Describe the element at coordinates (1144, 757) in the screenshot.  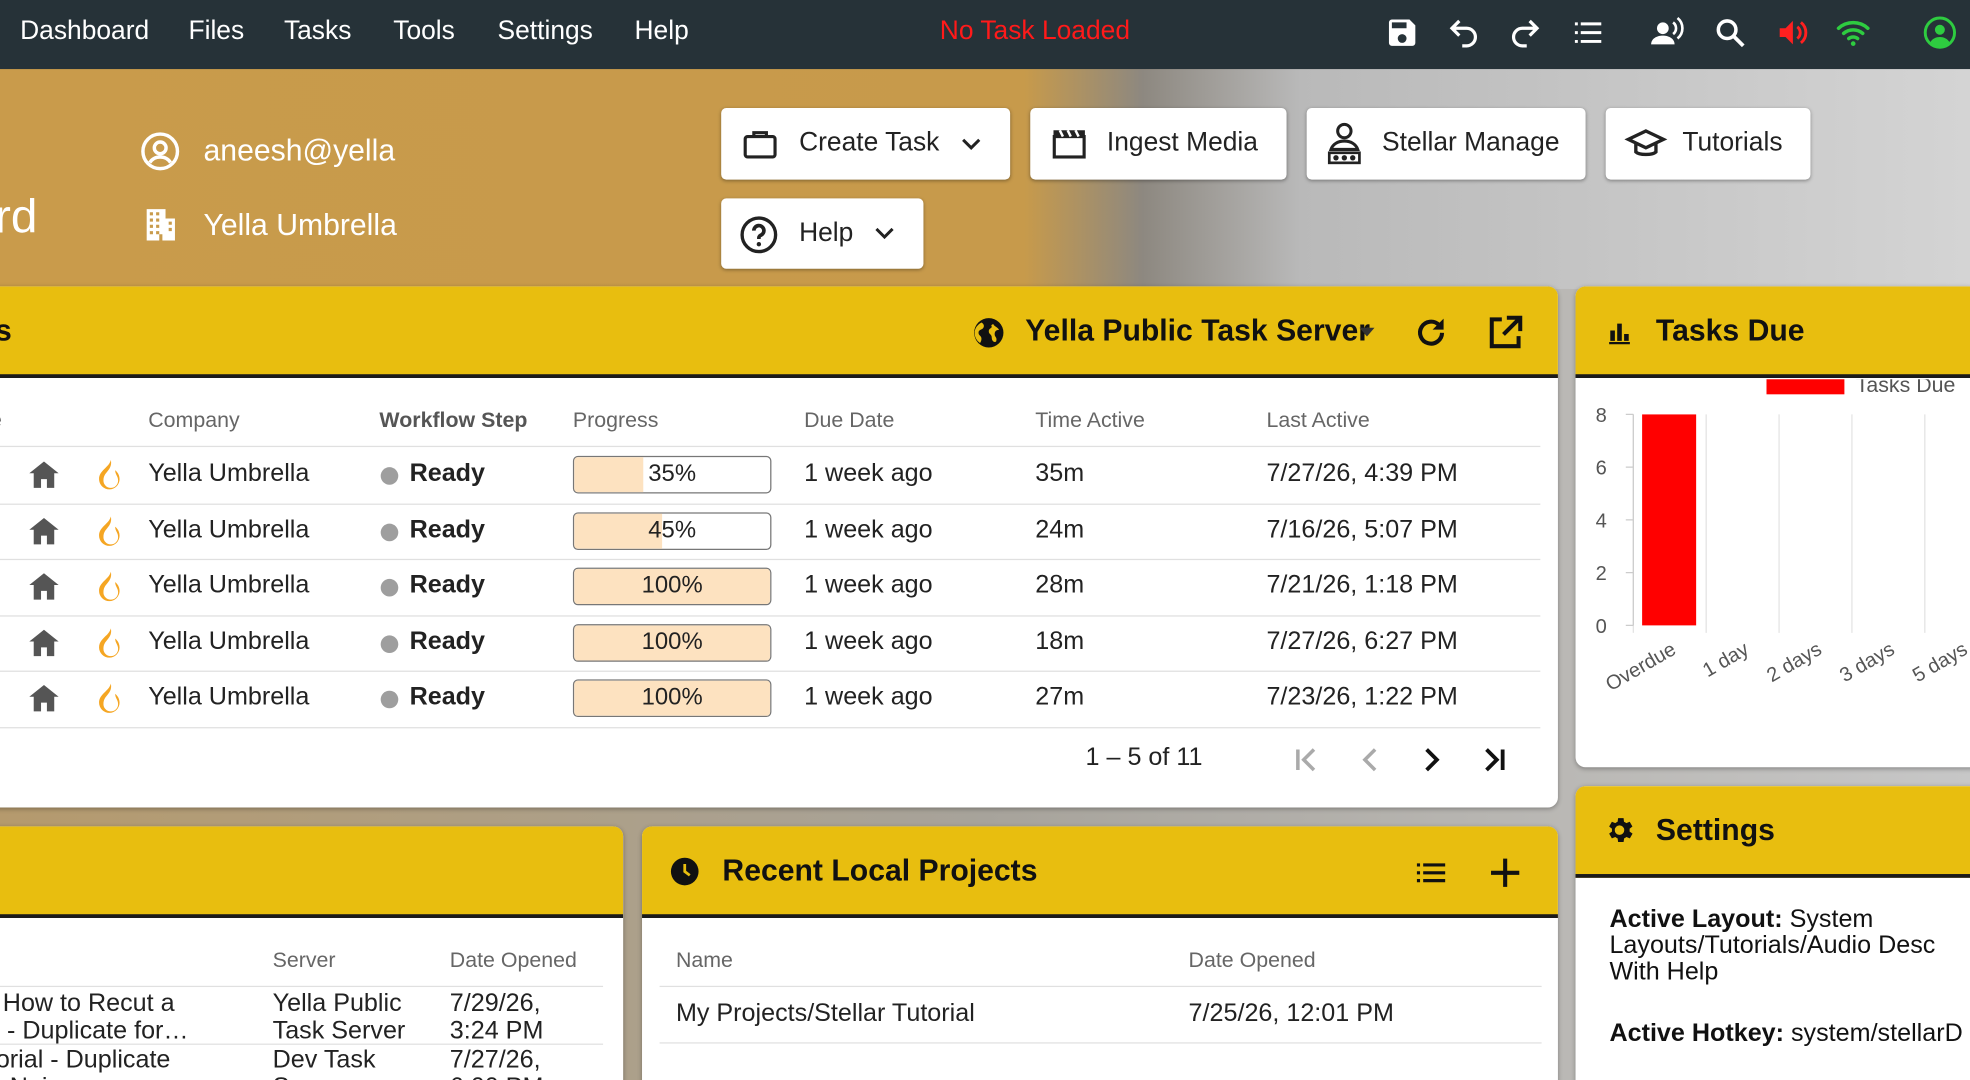
I see `pagination-range: 1 – 5 of 11` at that location.